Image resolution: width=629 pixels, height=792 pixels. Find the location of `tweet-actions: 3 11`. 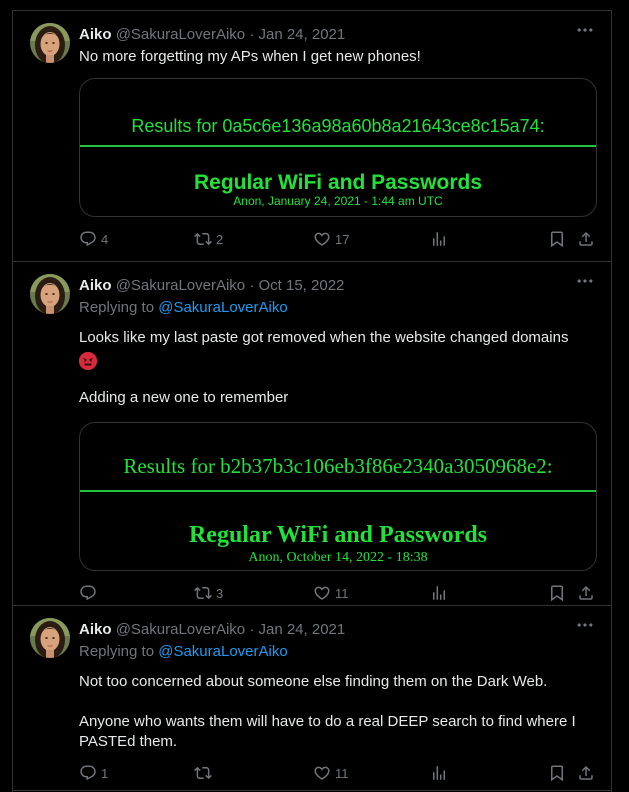

tweet-actions: 3 11 is located at coordinates (340, 593).